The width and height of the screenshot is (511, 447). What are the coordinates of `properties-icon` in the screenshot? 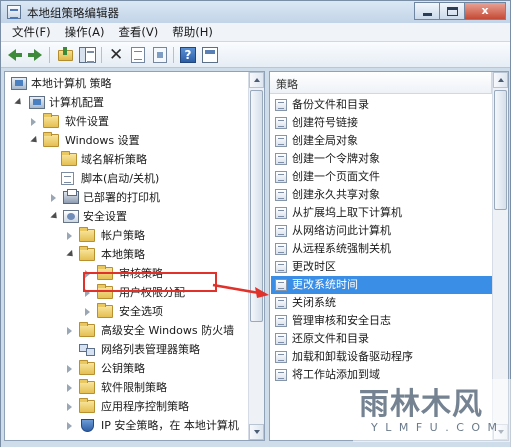 It's located at (138, 55).